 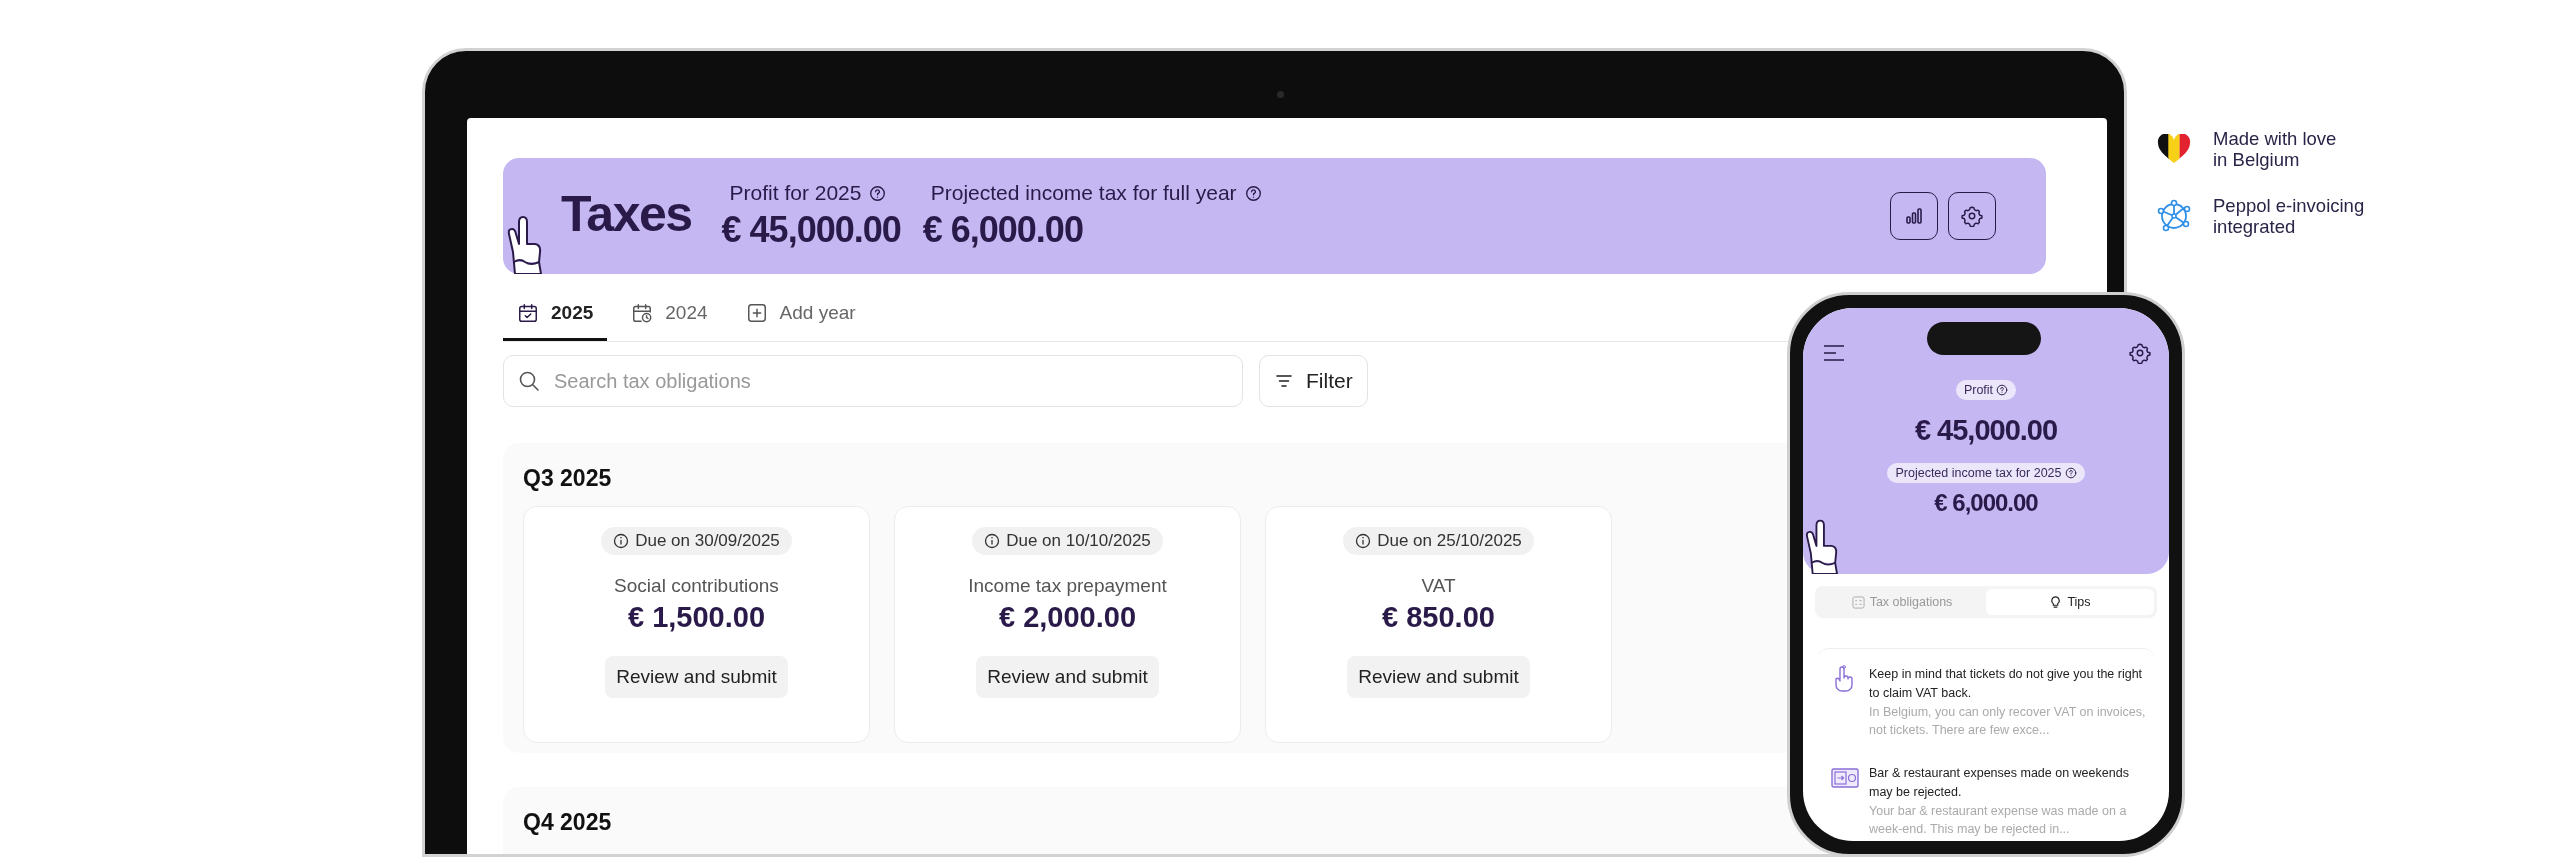 What do you see at coordinates (2289, 216) in the screenshot?
I see `badge-text: Peppol e-invoicing integrated` at bounding box center [2289, 216].